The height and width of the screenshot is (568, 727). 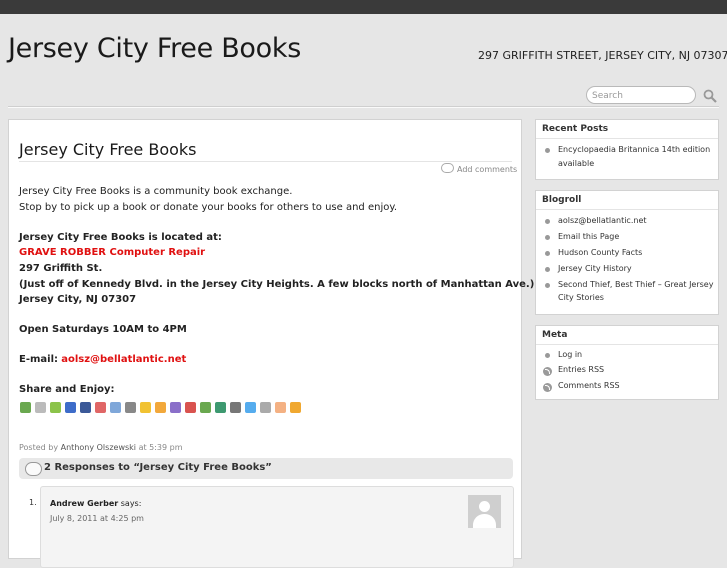 I want to click on avatar-head-shape, so click(x=484, y=506).